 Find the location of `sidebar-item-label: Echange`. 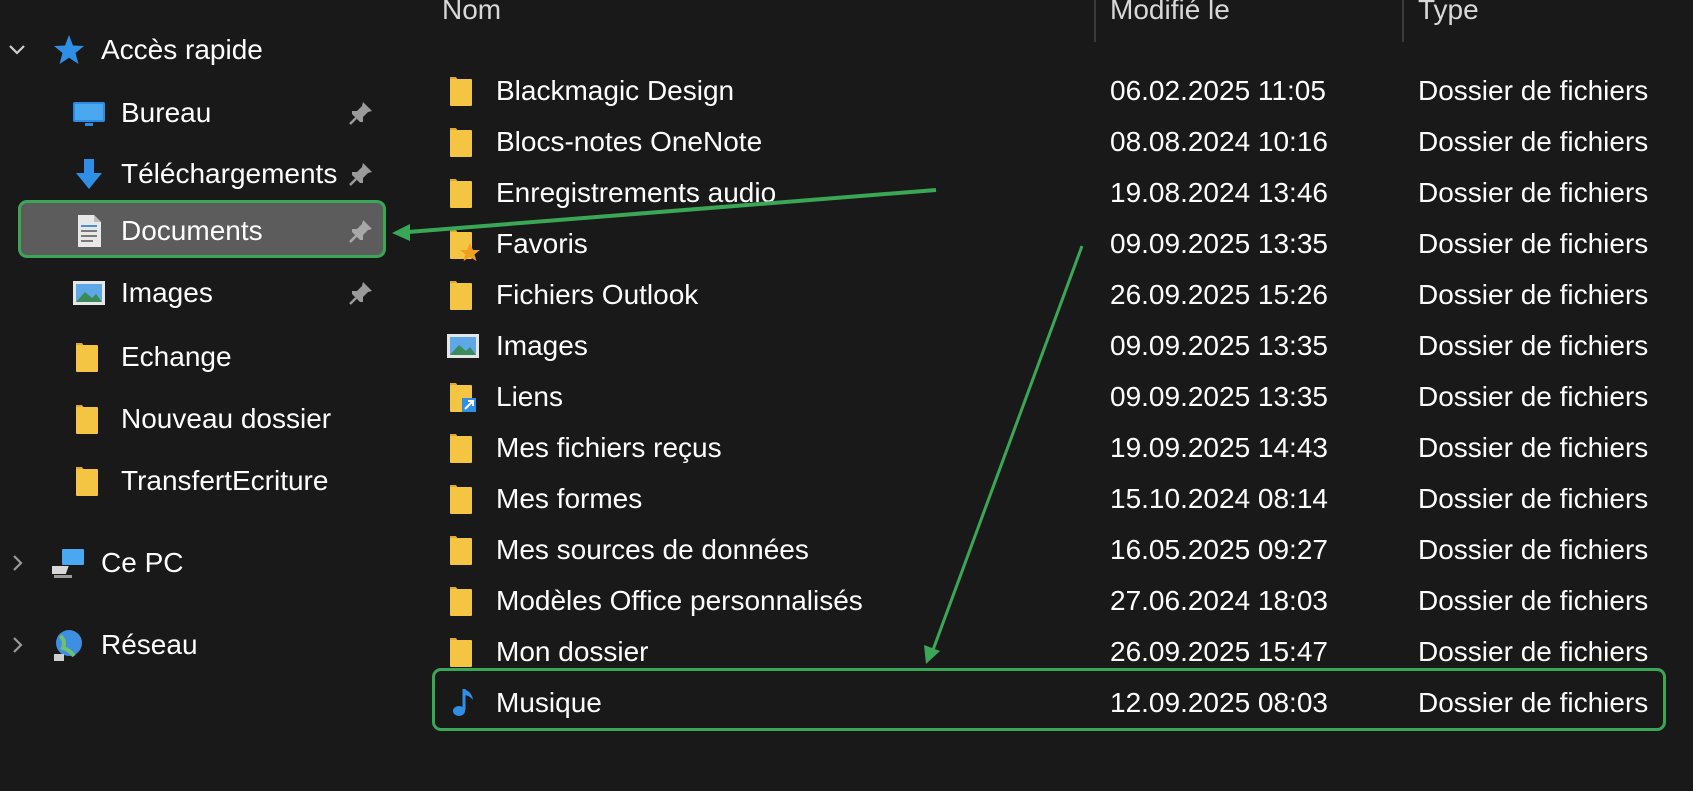

sidebar-item-label: Echange is located at coordinates (176, 356).